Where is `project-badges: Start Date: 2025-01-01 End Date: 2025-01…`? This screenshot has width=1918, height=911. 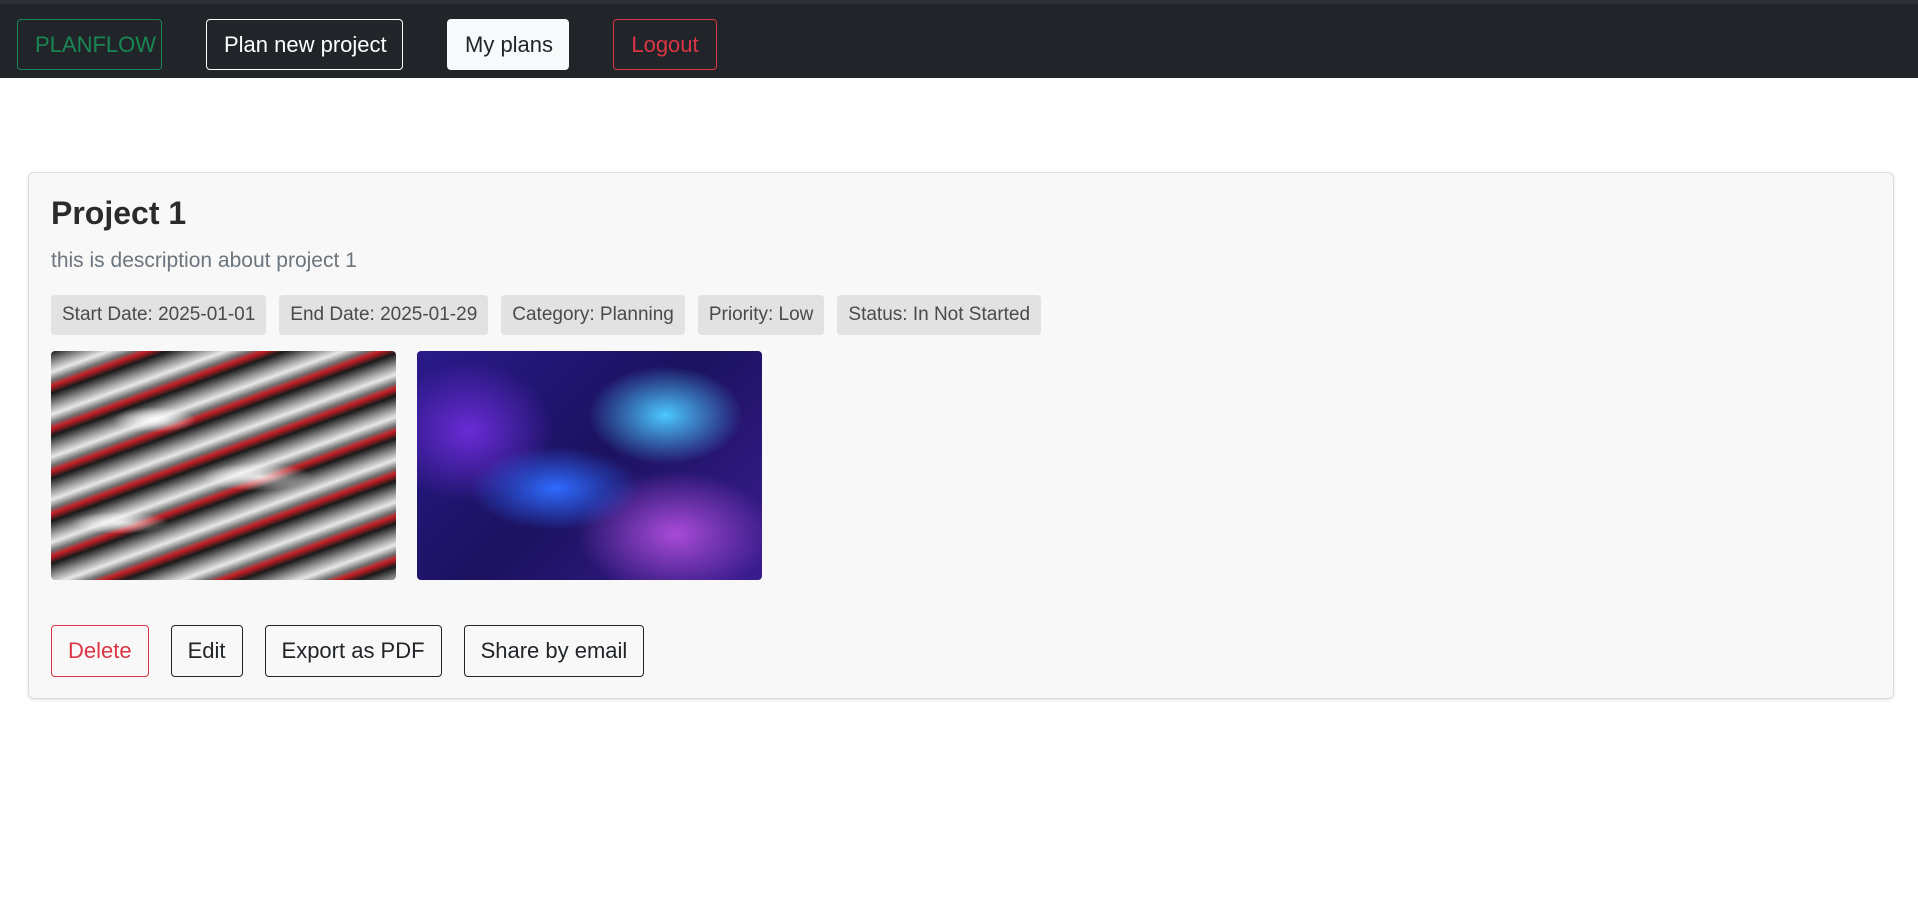
project-badges: Start Date: 2025-01-01 End Date: 2025-01… is located at coordinates (546, 315).